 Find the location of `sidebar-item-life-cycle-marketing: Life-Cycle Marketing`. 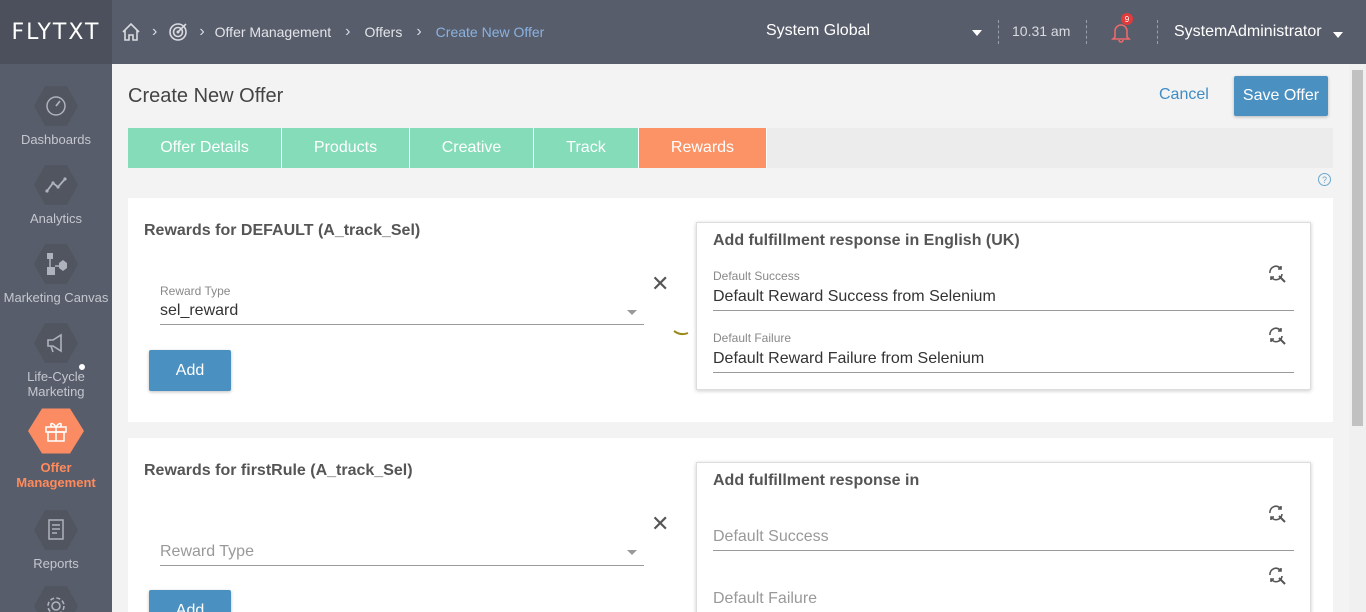

sidebar-item-life-cycle-marketing: Life-Cycle Marketing is located at coordinates (56, 360).